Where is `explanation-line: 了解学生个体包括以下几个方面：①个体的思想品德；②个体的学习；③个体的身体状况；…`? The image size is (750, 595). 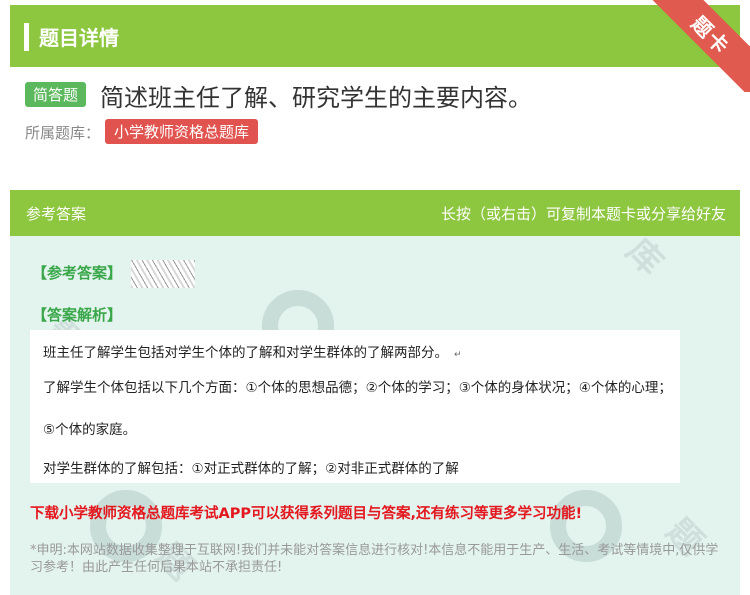 explanation-line: 了解学生个体包括以下几个方面：①个体的思想品德；②个体的学习；③个体的身体状况；… is located at coordinates (357, 388).